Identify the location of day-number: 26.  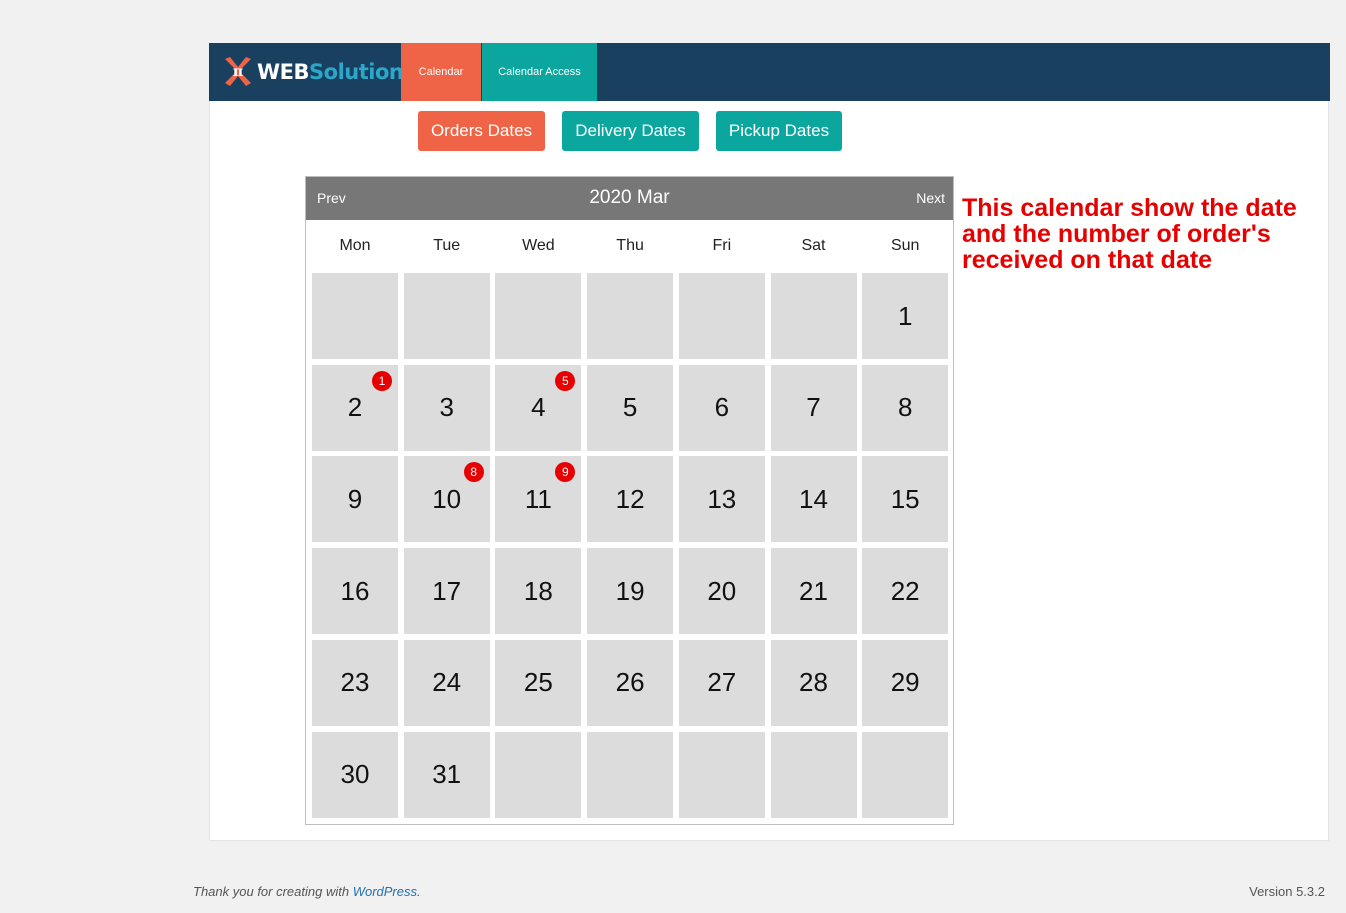
(630, 682).